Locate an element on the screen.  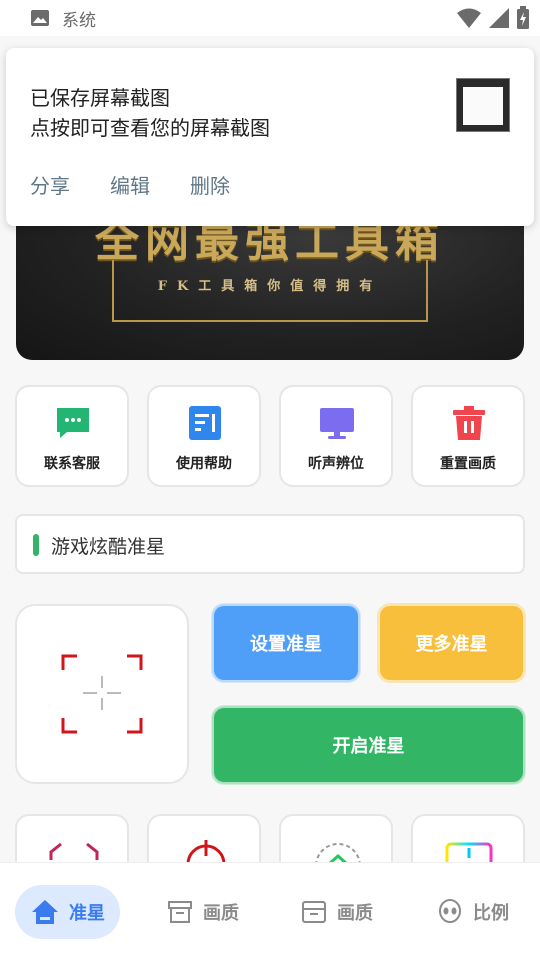
open-crosshair-button: 开启准星 is located at coordinates (368, 745).